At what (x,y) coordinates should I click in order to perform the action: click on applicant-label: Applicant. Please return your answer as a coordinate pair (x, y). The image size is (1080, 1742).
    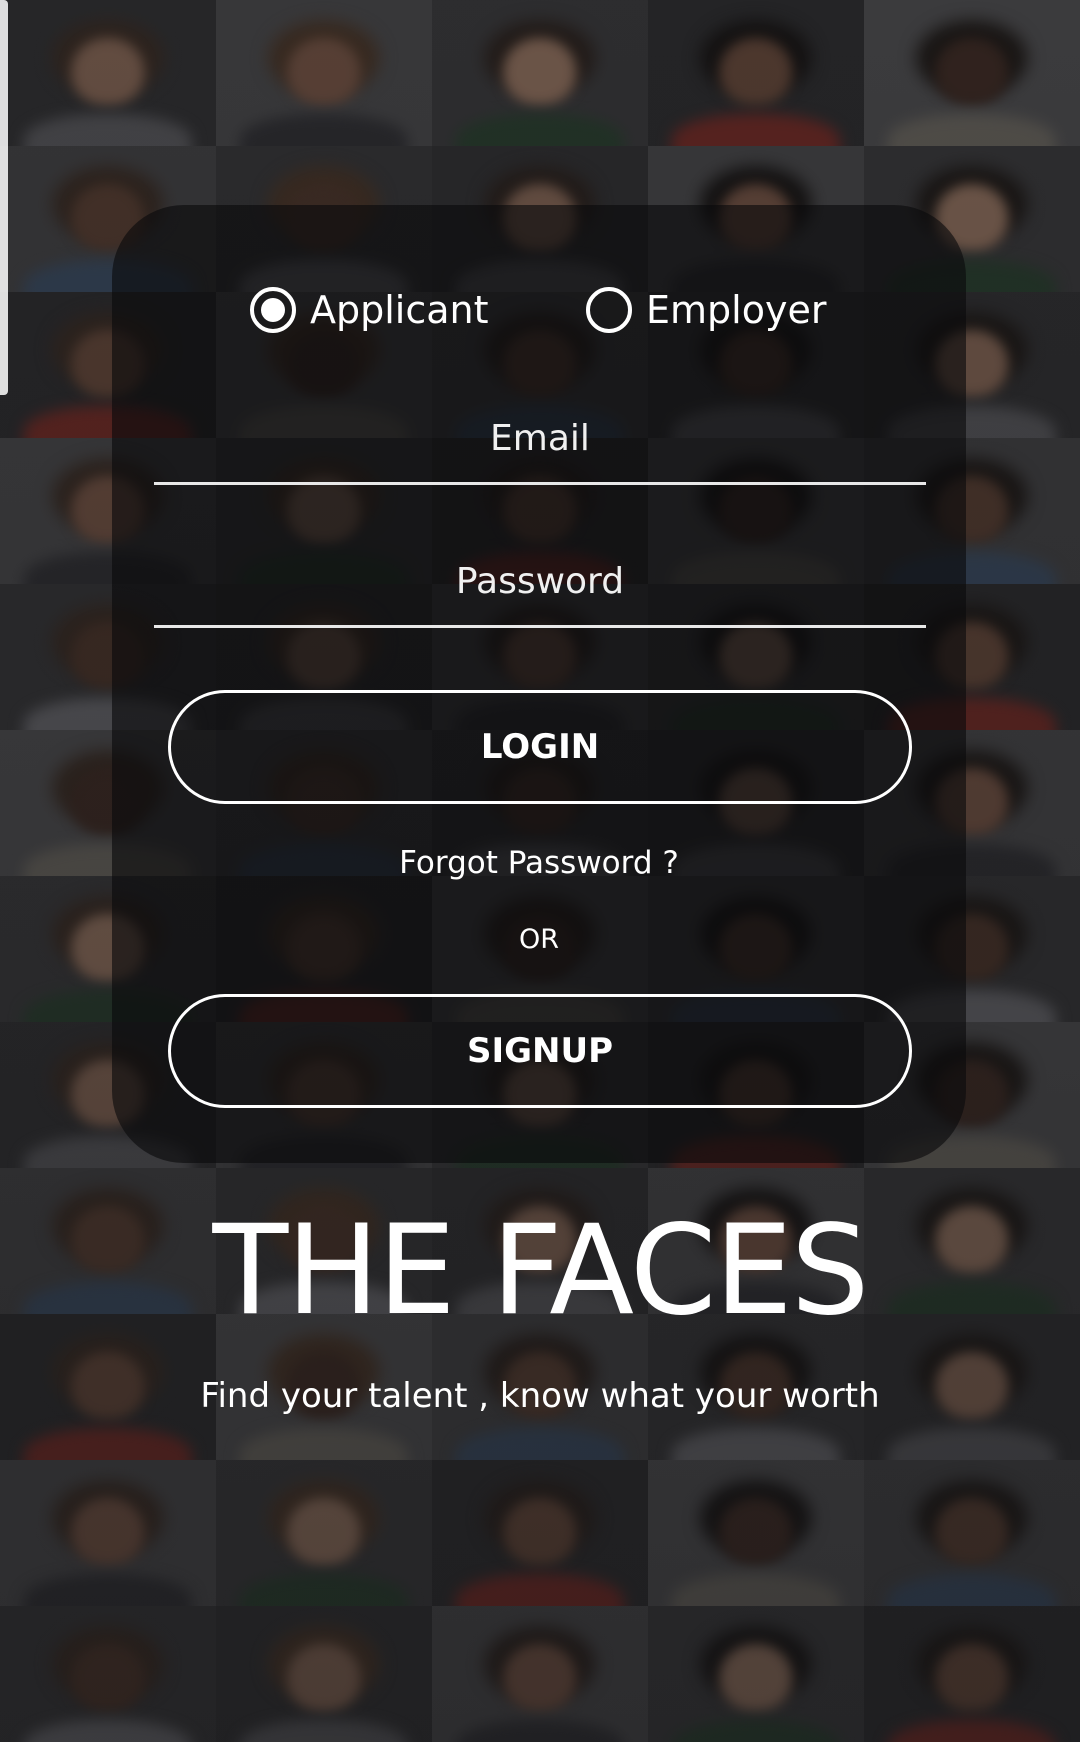
    Looking at the image, I should click on (399, 310).